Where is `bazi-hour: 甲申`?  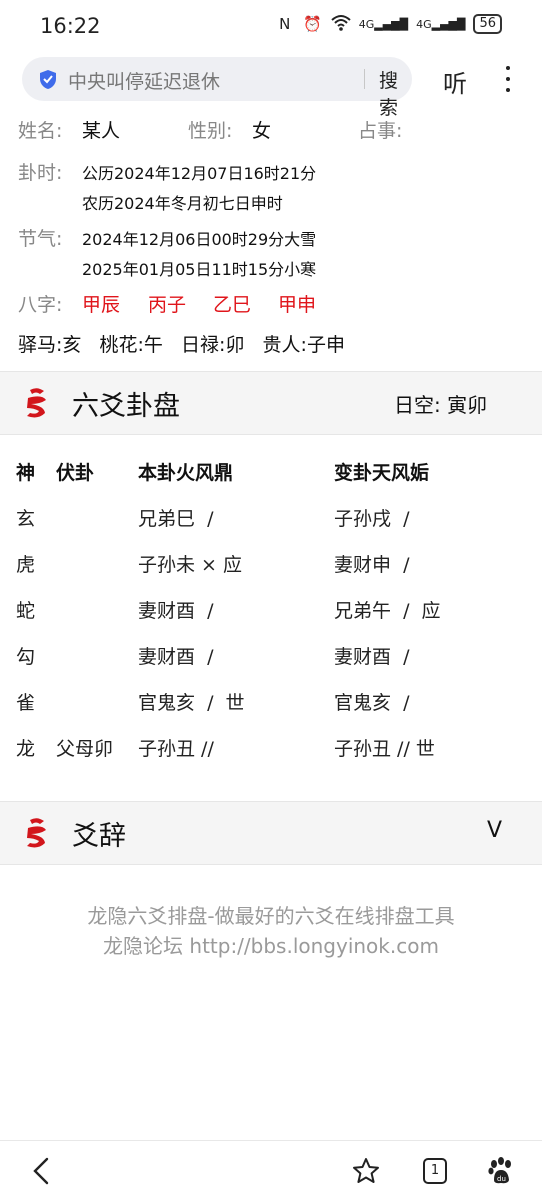 bazi-hour: 甲申 is located at coordinates (297, 305).